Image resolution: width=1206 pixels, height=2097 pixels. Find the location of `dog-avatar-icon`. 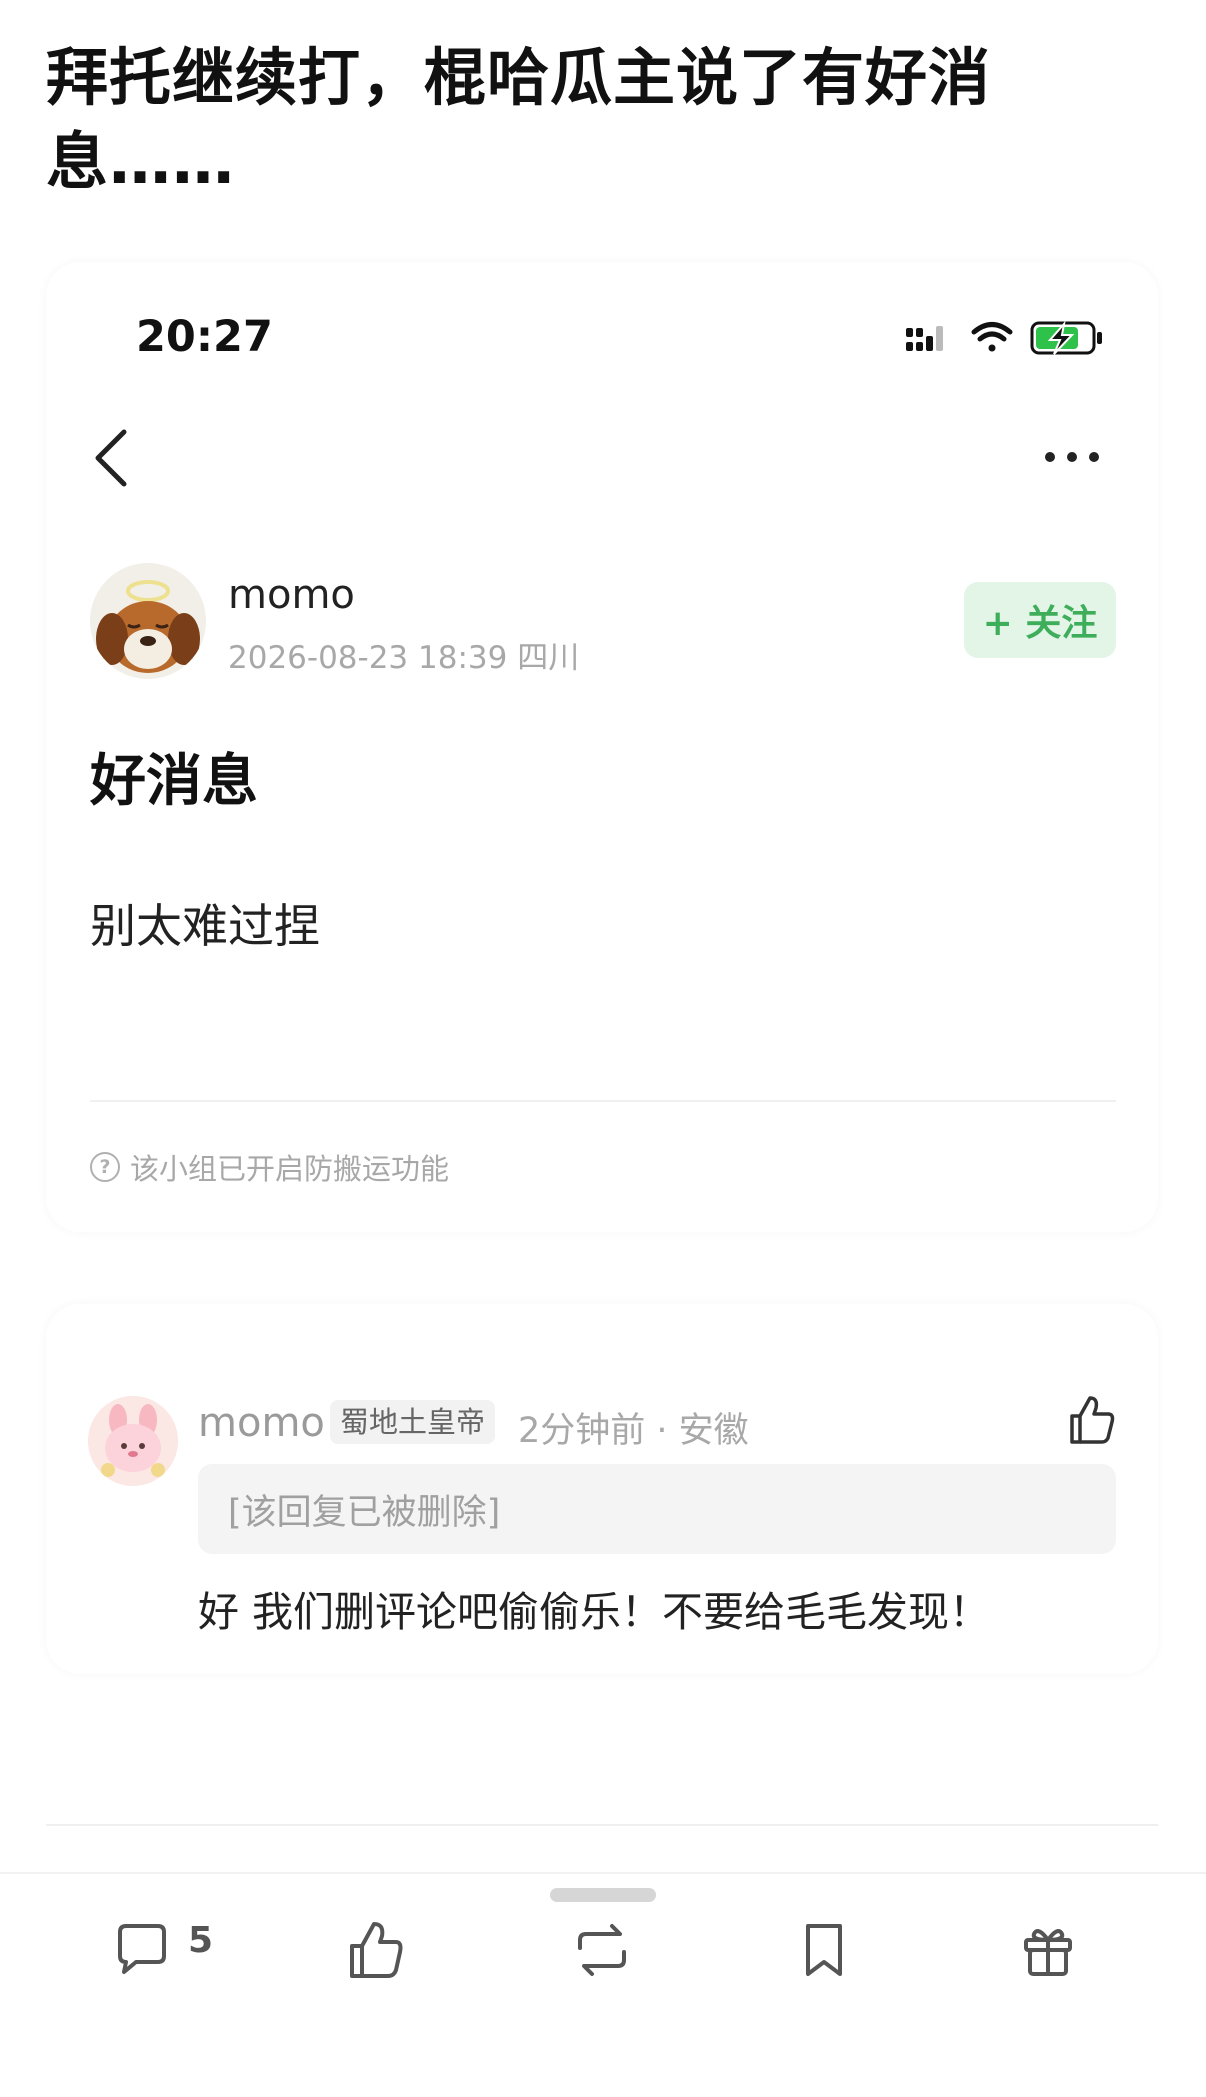

dog-avatar-icon is located at coordinates (148, 626).